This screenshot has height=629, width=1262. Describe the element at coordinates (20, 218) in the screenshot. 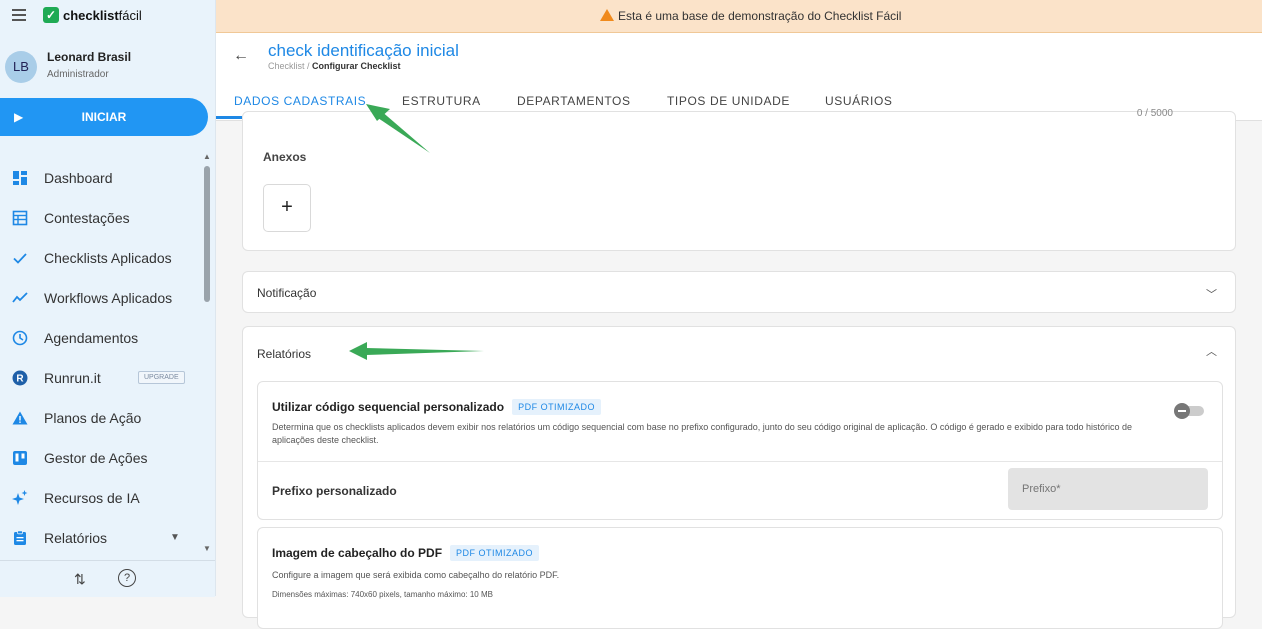

I see `table-icon` at that location.